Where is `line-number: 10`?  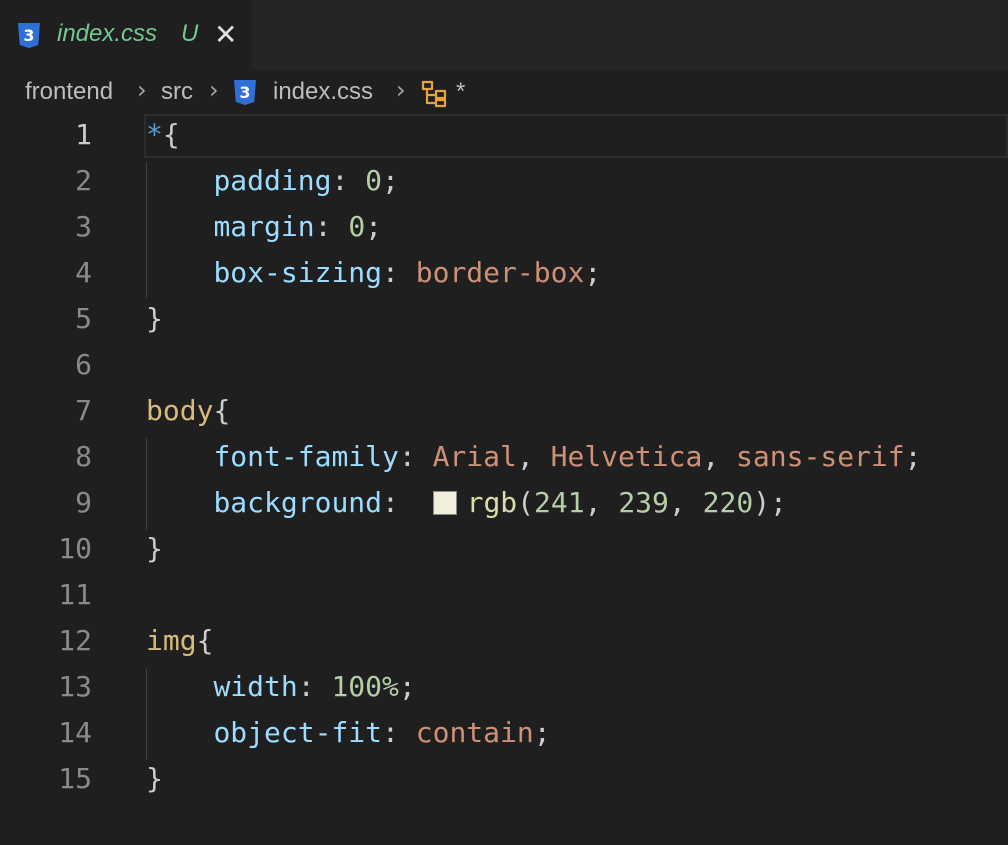 line-number: 10 is located at coordinates (75, 548).